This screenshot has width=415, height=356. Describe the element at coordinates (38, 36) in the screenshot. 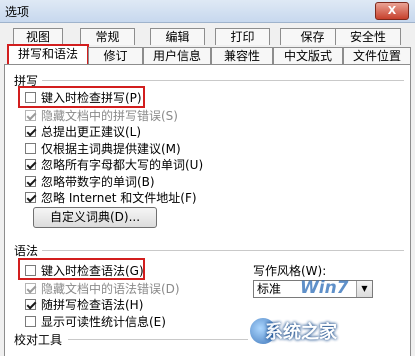

I see `tab-view: 视图` at that location.